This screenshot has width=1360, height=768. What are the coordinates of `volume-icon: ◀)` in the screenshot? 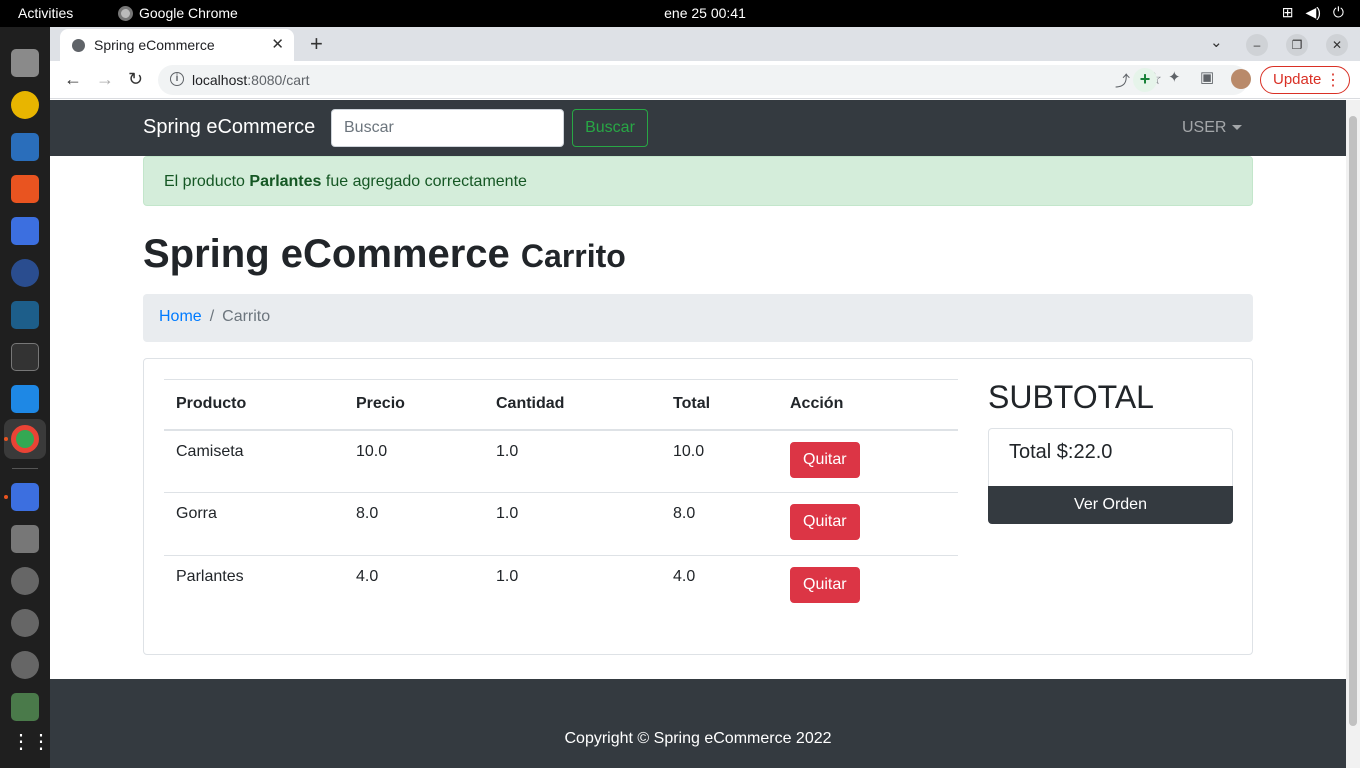 It's located at (1313, 12).